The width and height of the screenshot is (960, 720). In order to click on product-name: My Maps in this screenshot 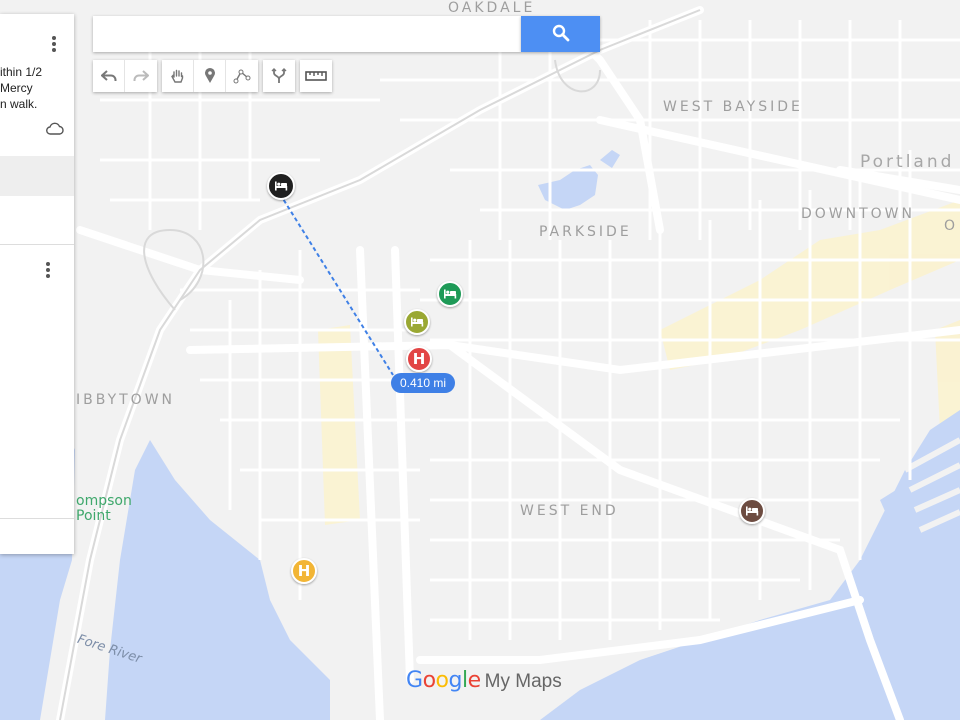, I will do `click(523, 681)`.